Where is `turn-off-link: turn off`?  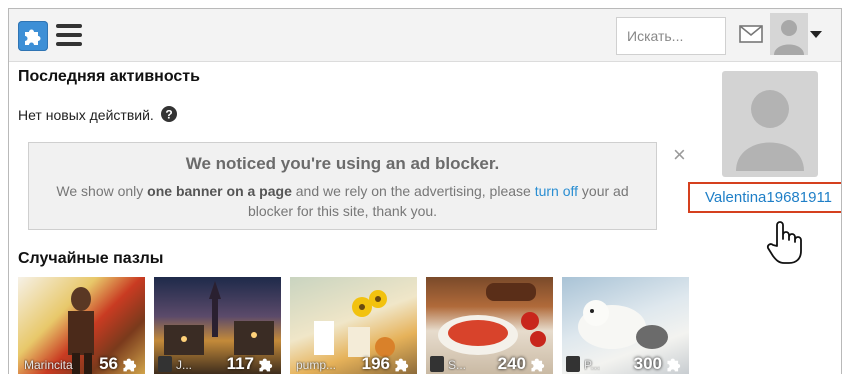
turn-off-link: turn off is located at coordinates (556, 191).